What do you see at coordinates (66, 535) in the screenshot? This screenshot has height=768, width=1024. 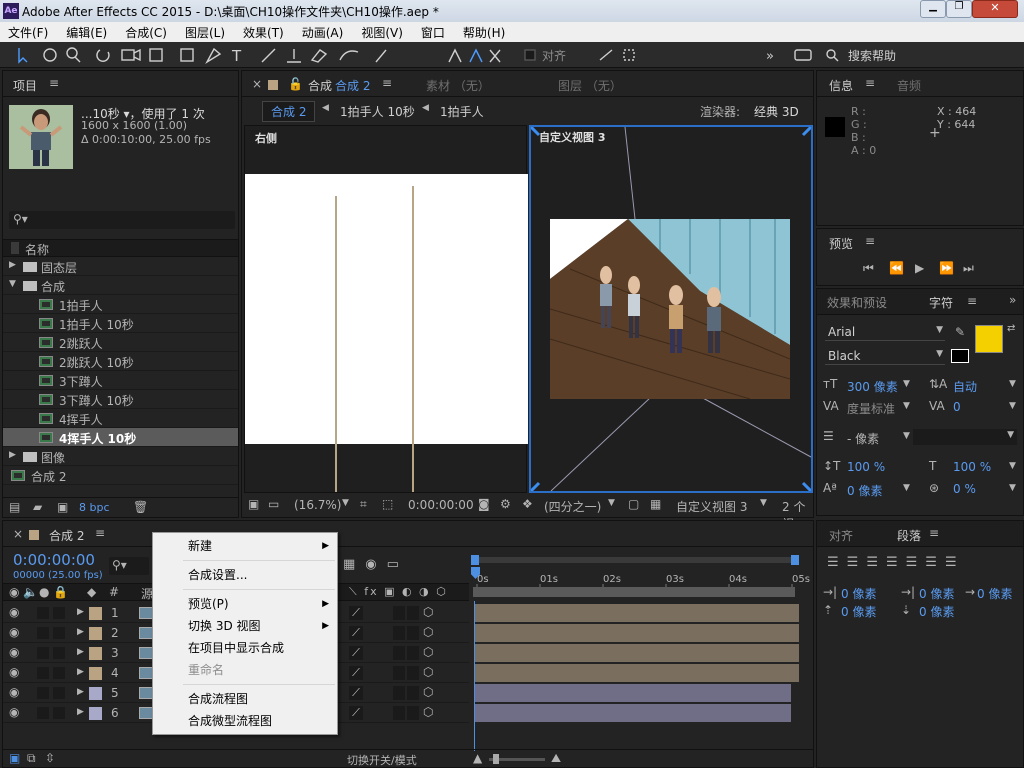 I see `tab-timeline: 合成 2` at bounding box center [66, 535].